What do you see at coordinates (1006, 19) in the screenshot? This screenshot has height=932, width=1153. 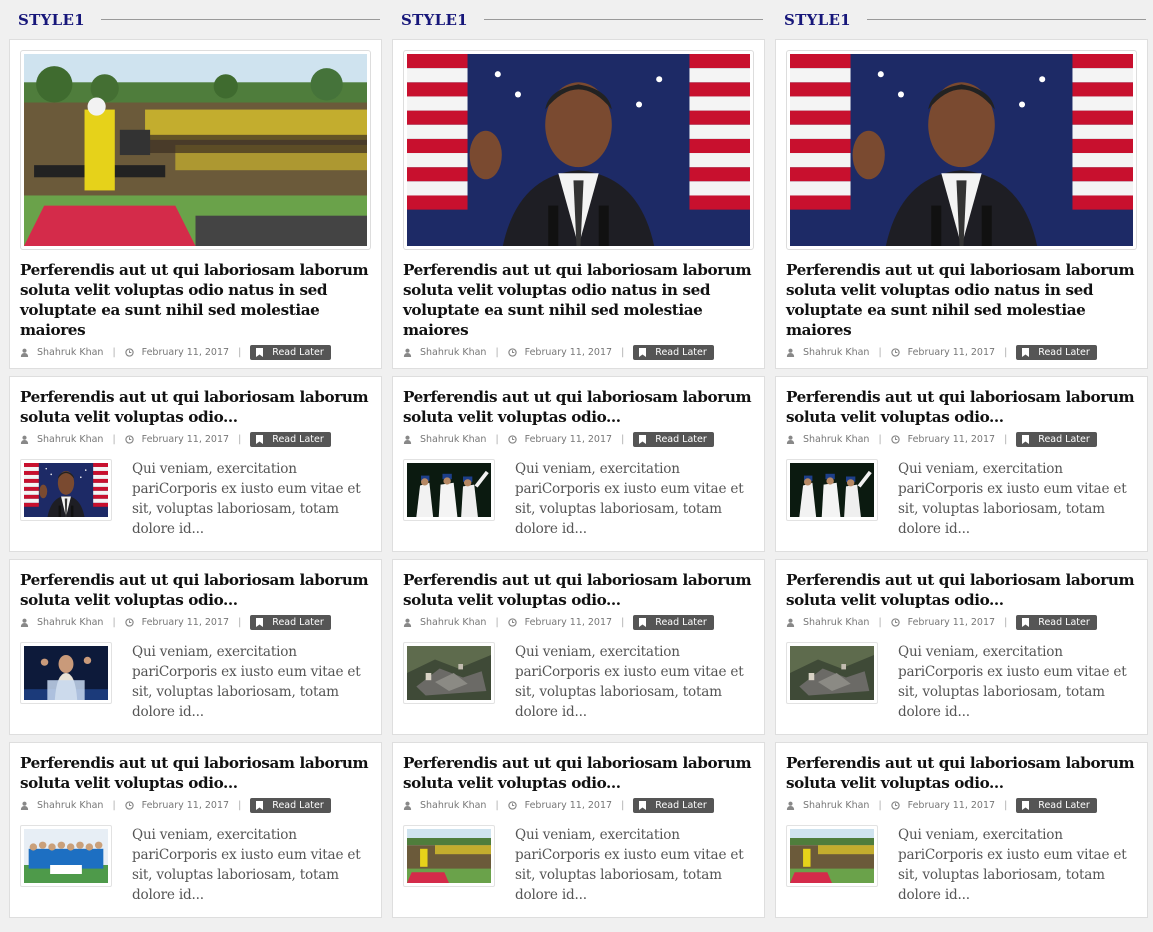 I see `section-divider` at bounding box center [1006, 19].